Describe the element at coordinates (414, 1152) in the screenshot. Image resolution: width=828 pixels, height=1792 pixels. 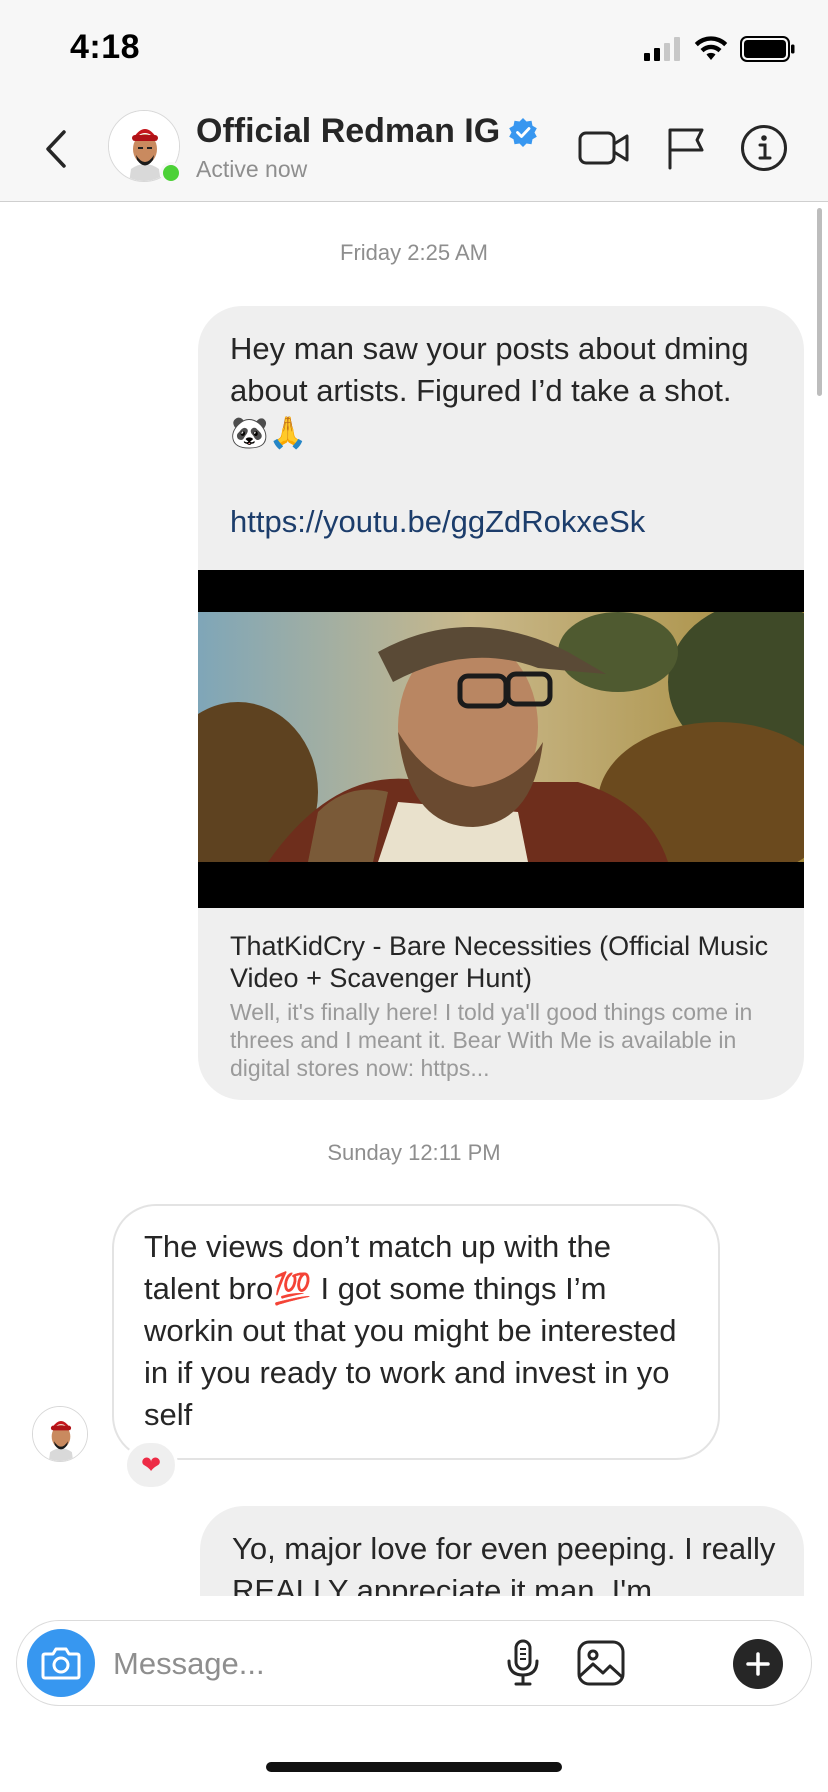
I see `timestamp-sunday: Sunday 12:11 PM` at that location.